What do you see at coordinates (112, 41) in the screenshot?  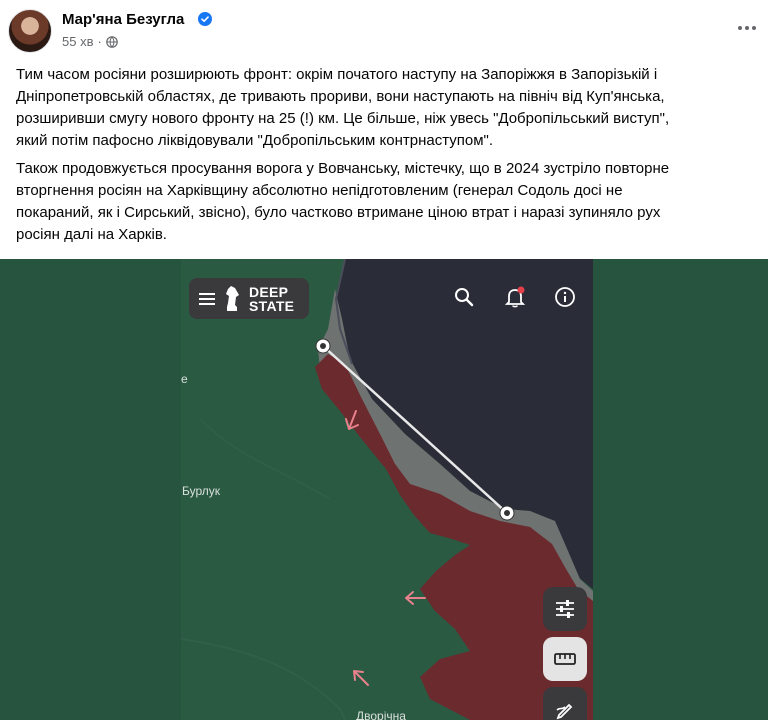 I see `globe-icon` at bounding box center [112, 41].